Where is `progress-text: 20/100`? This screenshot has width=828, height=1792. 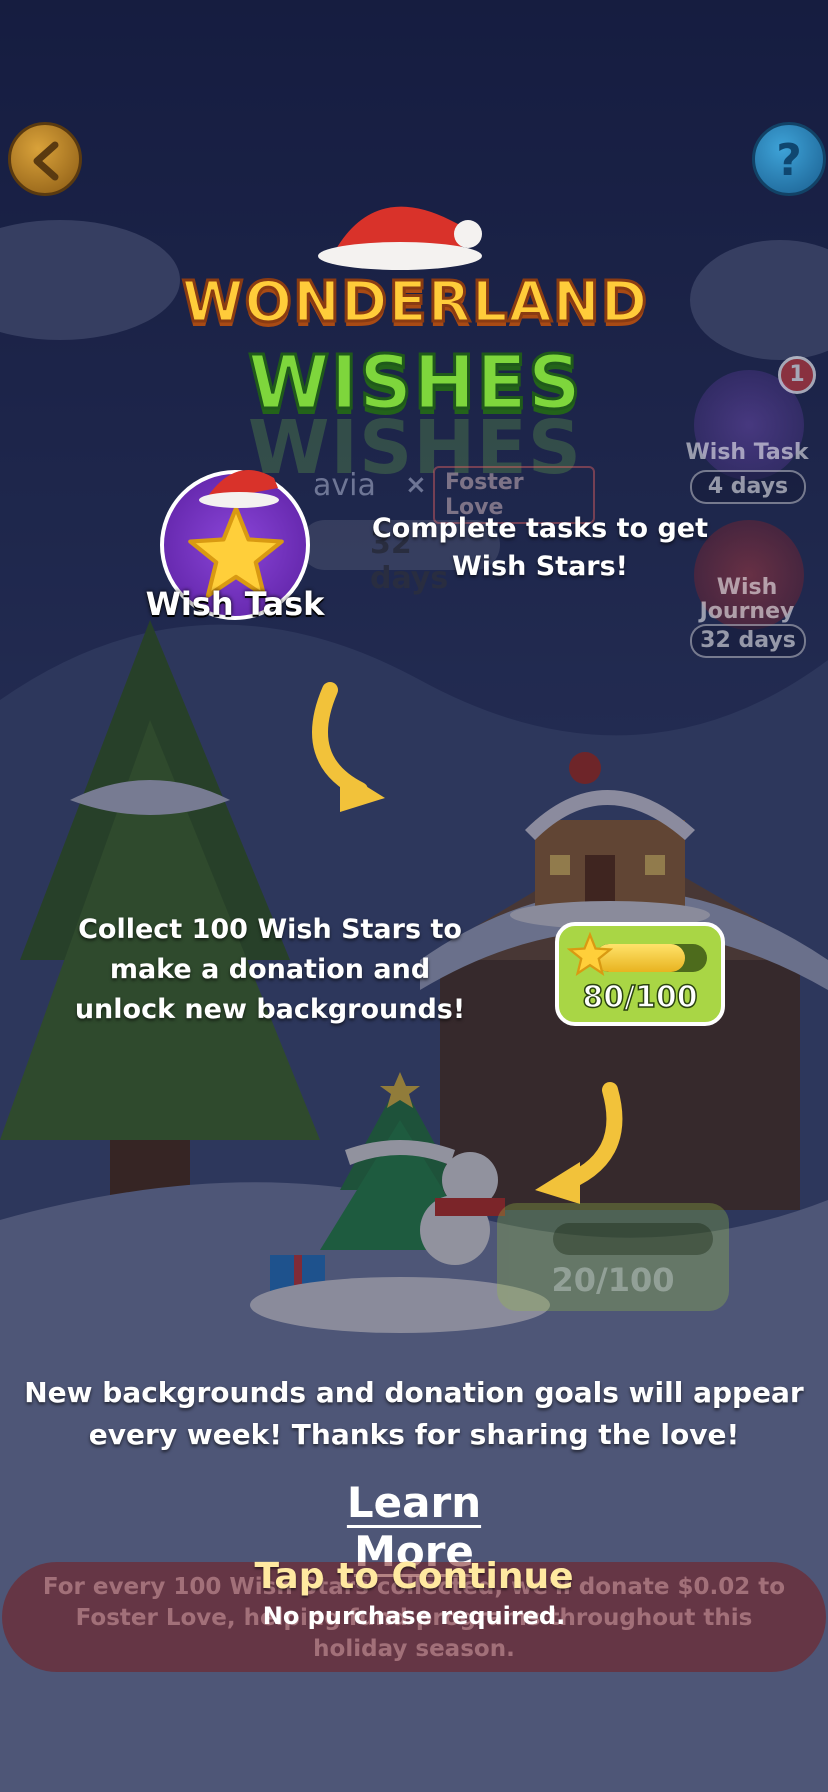
progress-text: 20/100 is located at coordinates (613, 1280).